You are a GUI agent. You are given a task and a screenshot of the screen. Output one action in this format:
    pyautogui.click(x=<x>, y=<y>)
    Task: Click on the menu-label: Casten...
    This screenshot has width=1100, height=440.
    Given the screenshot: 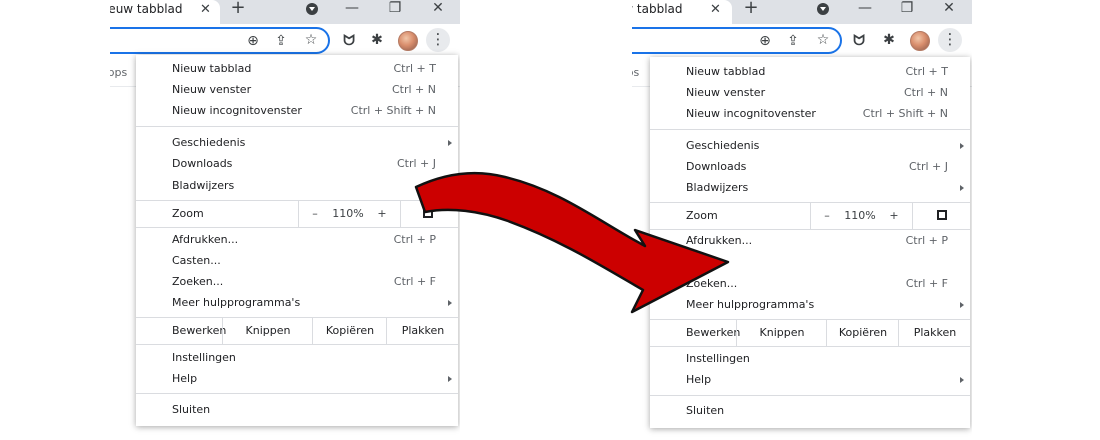 What is the action you would take?
    pyautogui.click(x=196, y=260)
    